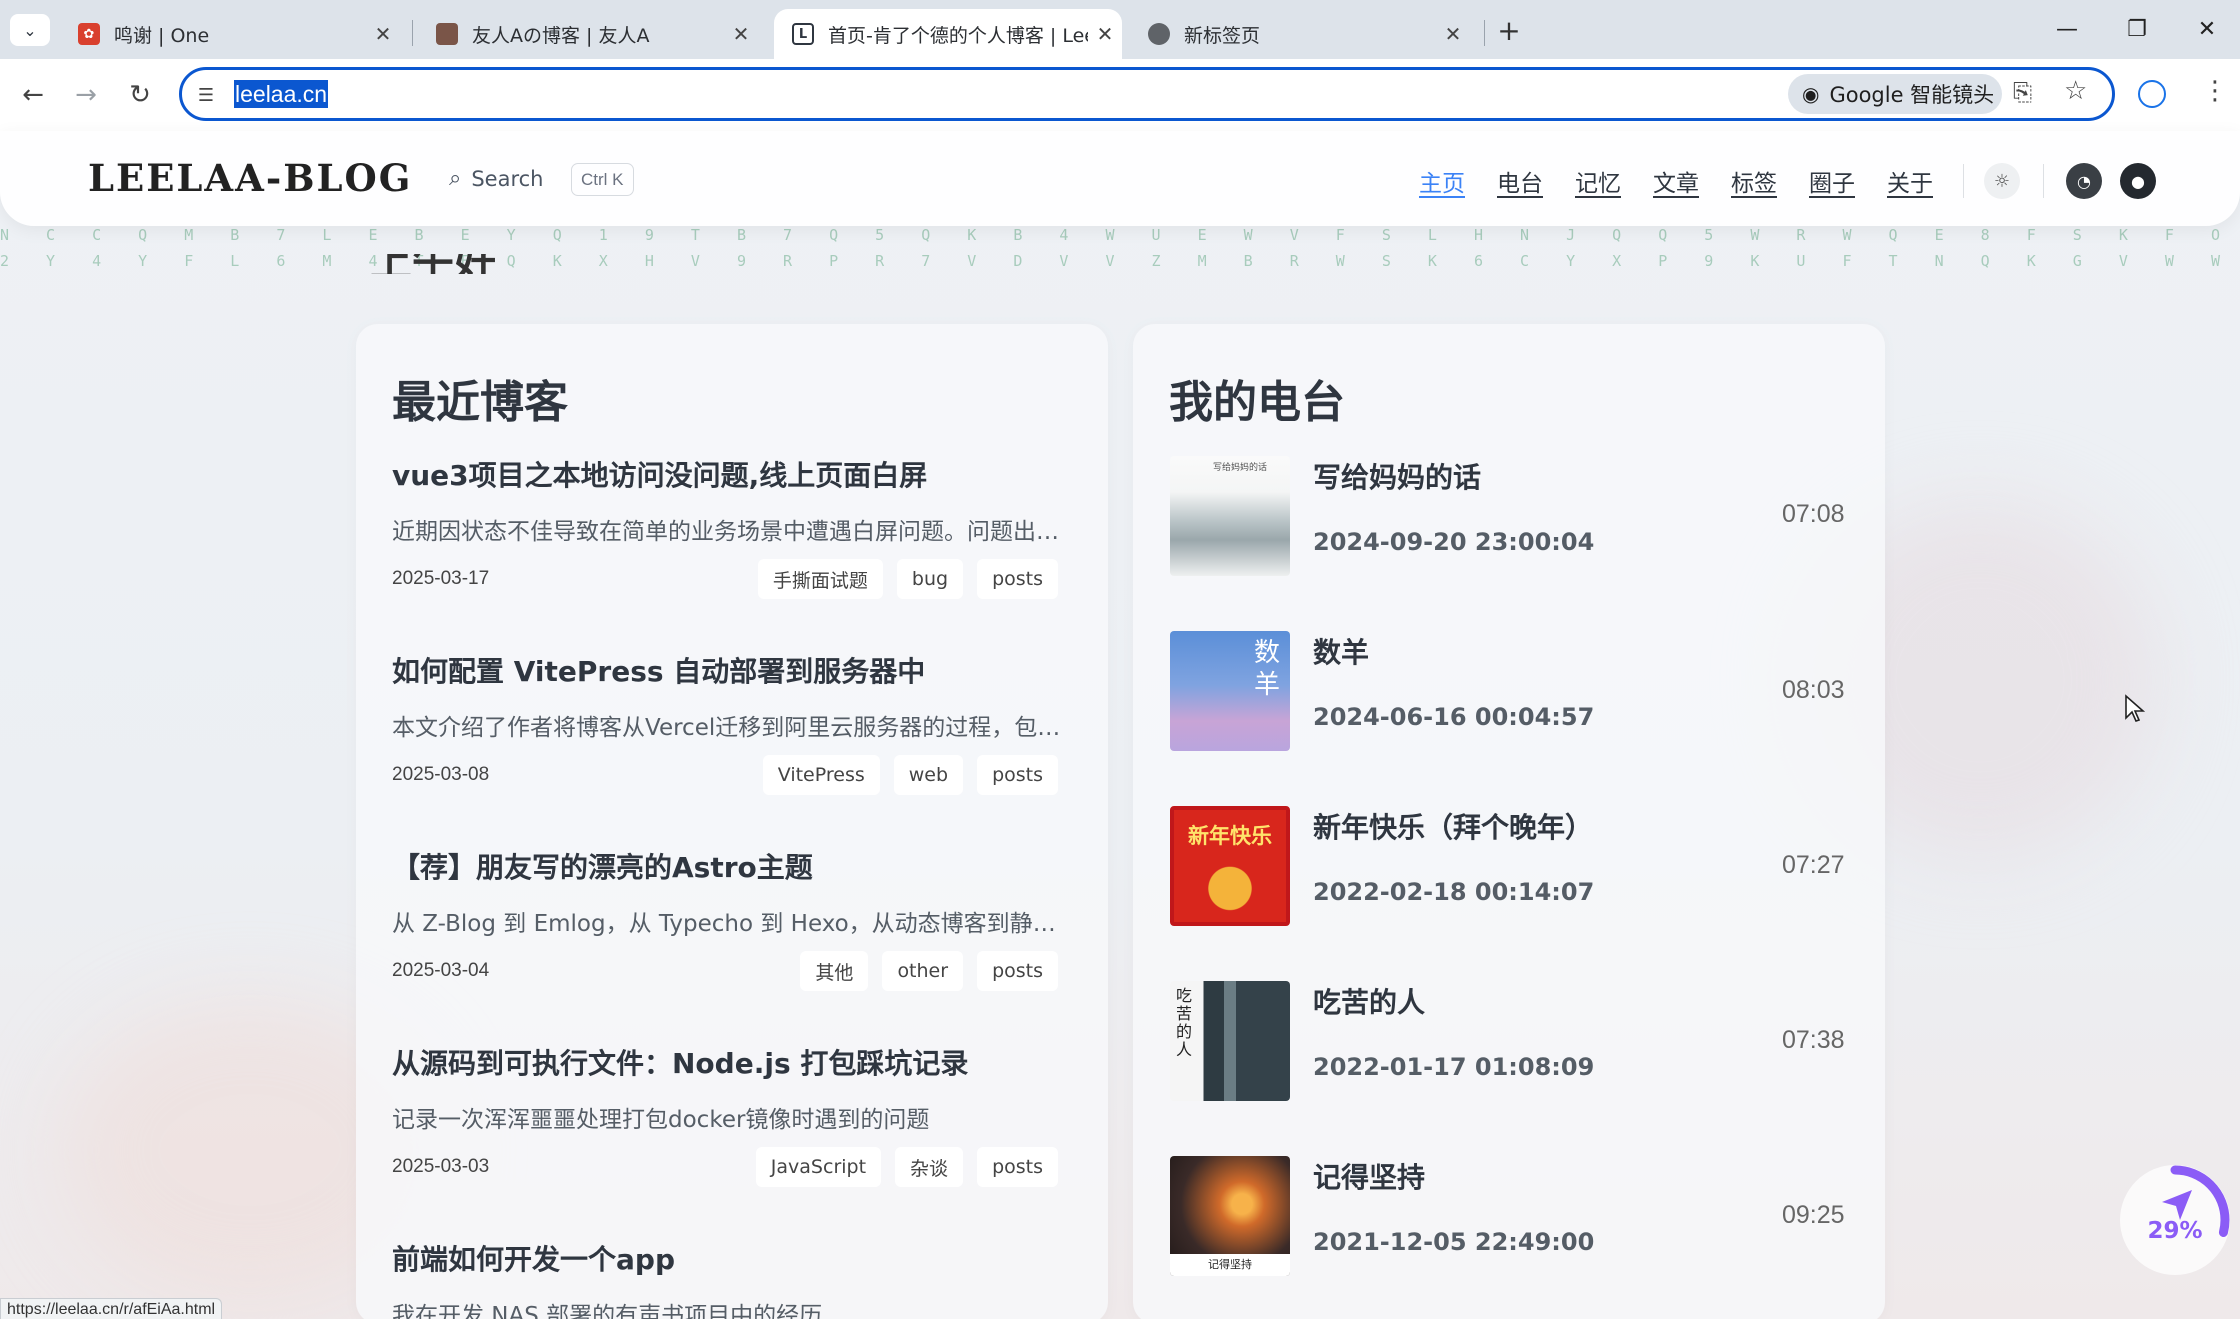 This screenshot has width=2240, height=1319. Describe the element at coordinates (533, 1258) in the screenshot. I see `post-title: 前端如何开发一个app` at that location.